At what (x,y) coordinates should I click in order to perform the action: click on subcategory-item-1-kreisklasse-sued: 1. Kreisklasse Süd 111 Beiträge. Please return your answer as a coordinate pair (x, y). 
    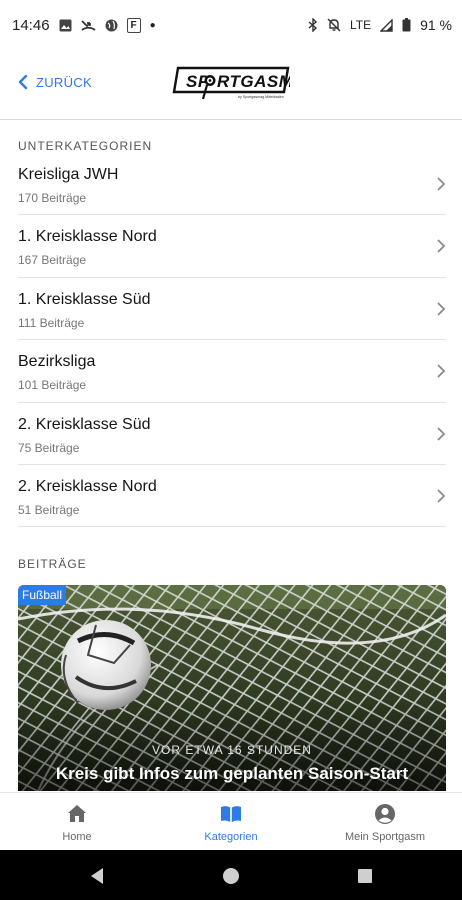
    Looking at the image, I should click on (232, 309).